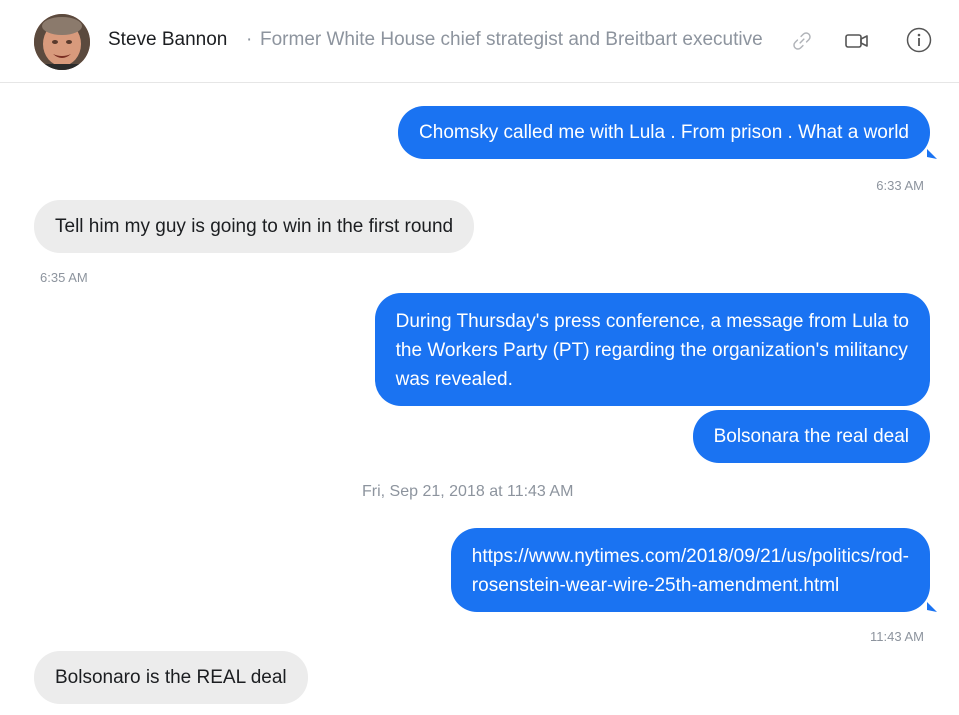  I want to click on contact-avatar, so click(62, 42).